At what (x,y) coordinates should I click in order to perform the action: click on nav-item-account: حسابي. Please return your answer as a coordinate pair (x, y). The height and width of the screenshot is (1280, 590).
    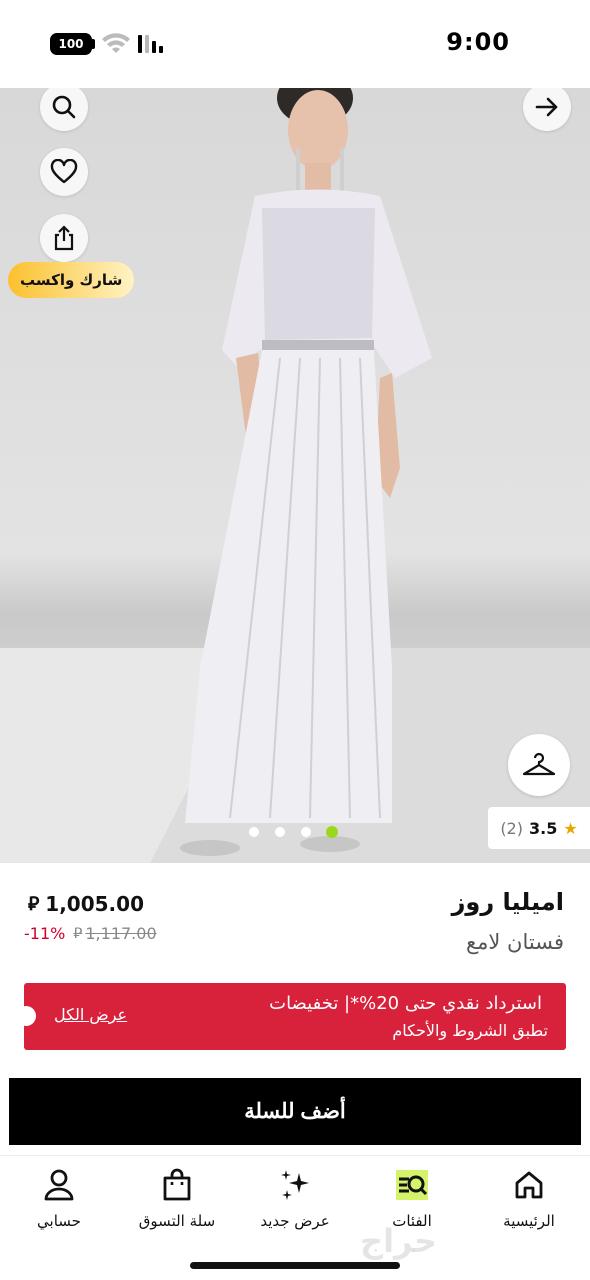
    Looking at the image, I should click on (59, 1197).